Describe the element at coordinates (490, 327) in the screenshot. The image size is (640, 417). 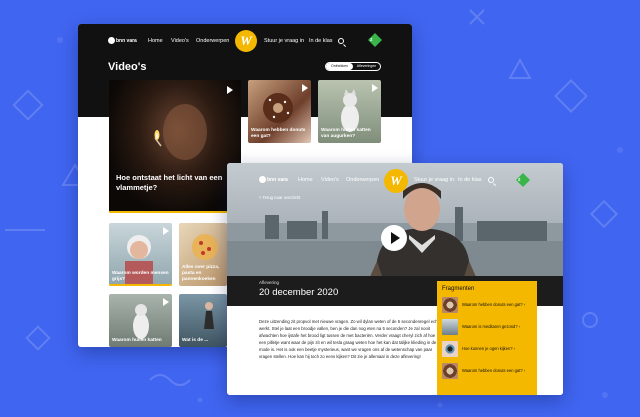
I see `fragment-label: Waarom is meditaren gezond?` at that location.